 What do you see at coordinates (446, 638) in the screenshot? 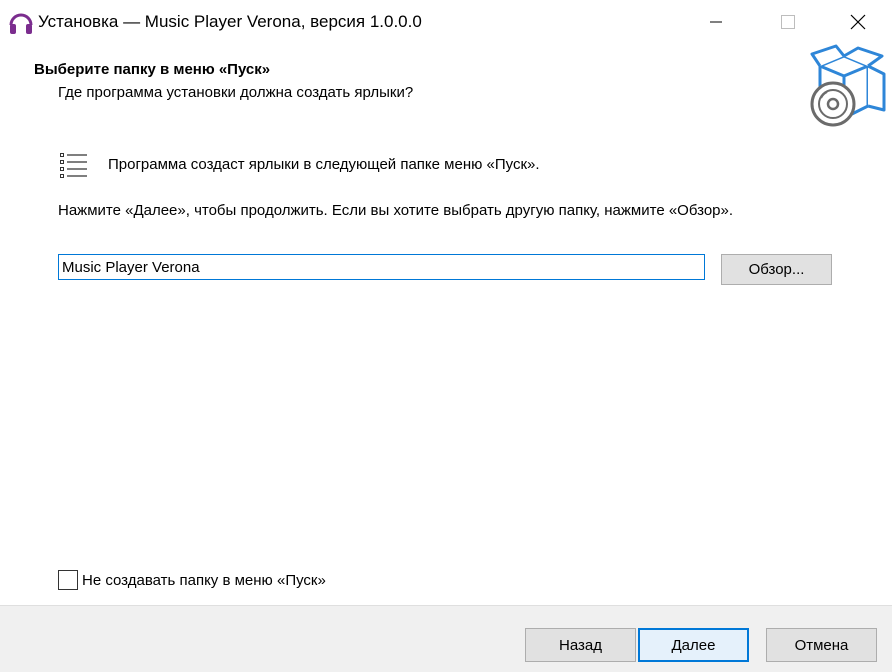
I see `wizard-footer: Назад Далее Отмена` at bounding box center [446, 638].